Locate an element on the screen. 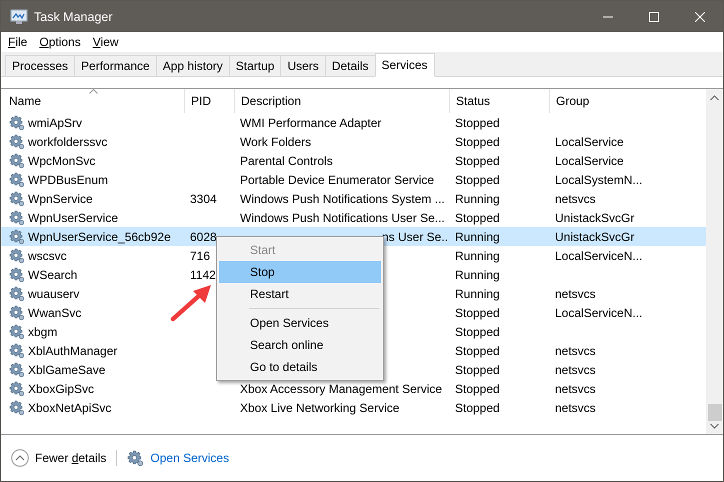 The image size is (724, 482). service-name: workfolderssvc is located at coordinates (96, 142).